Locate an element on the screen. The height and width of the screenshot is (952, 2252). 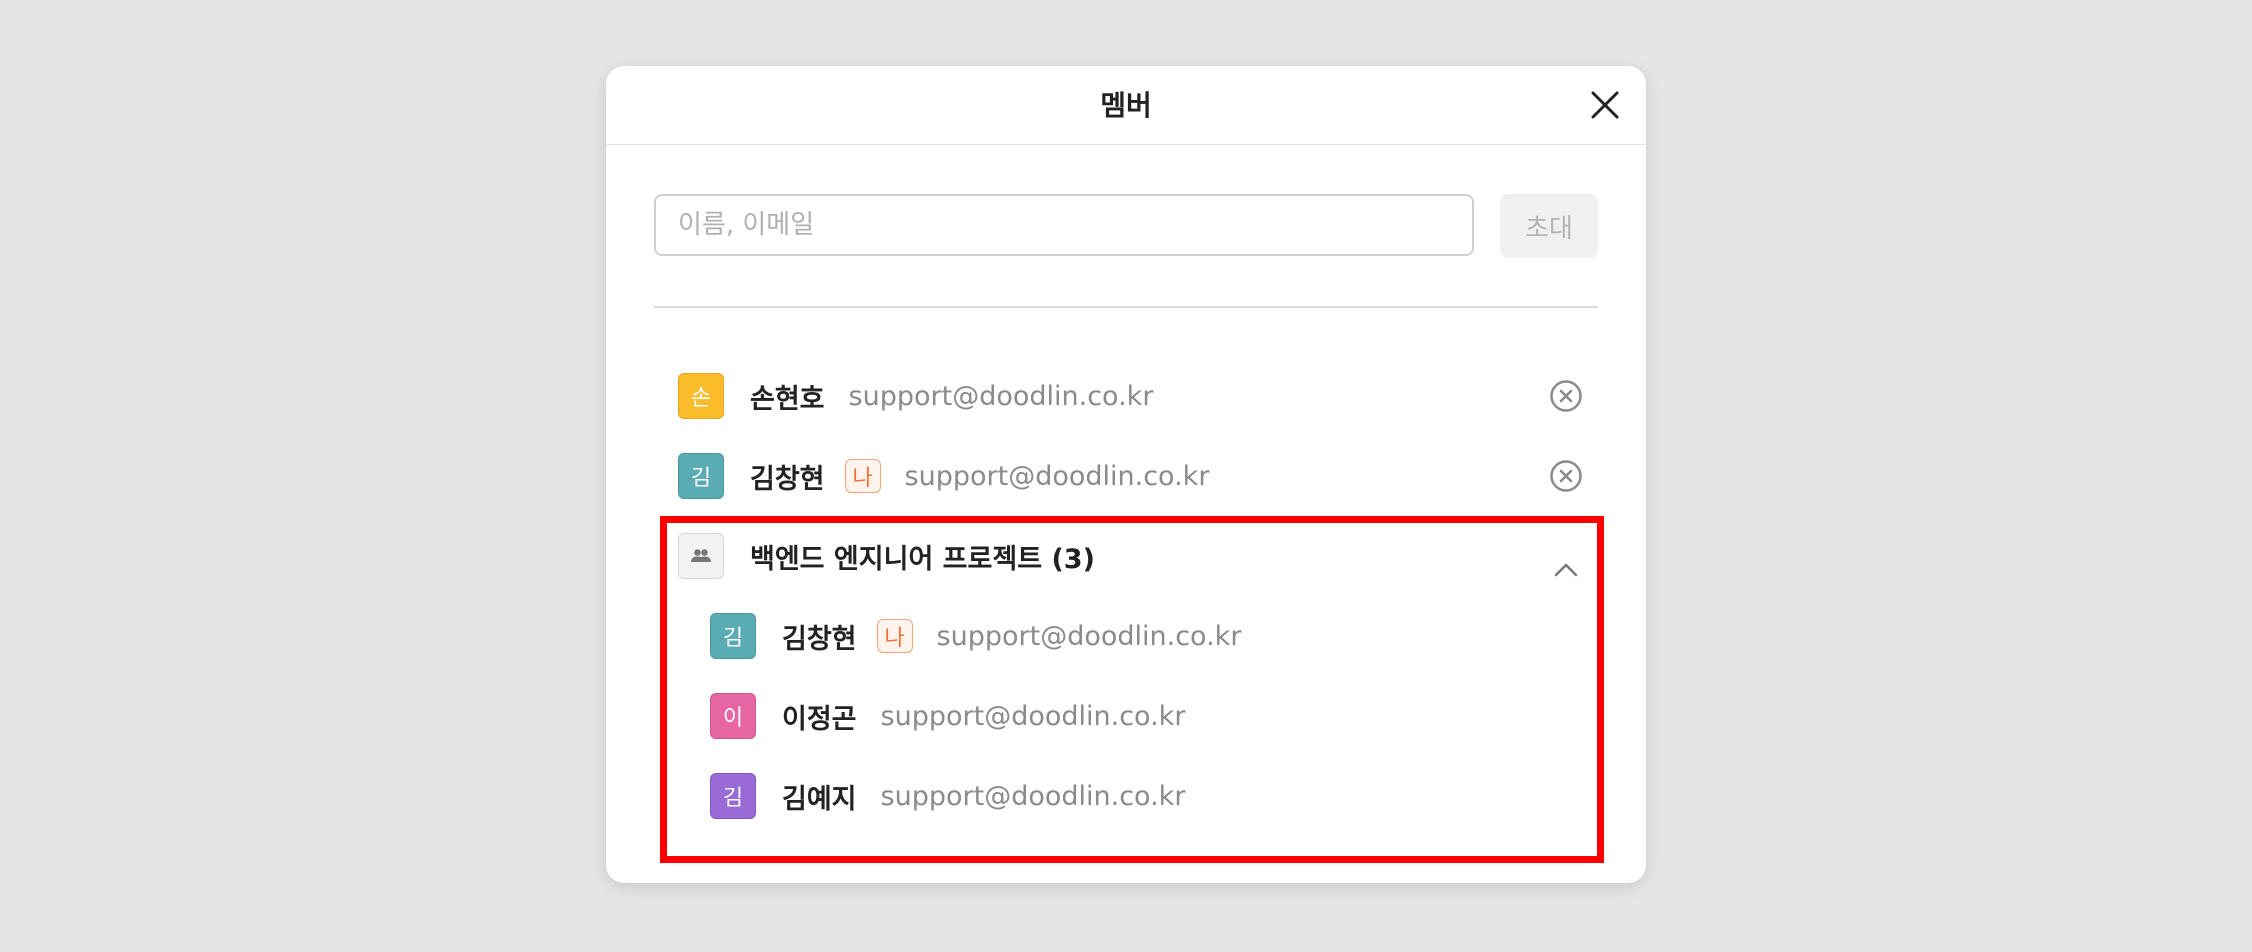
group-member-row: 김 김예지 support@doodlin.co.kr is located at coordinates (947, 796).